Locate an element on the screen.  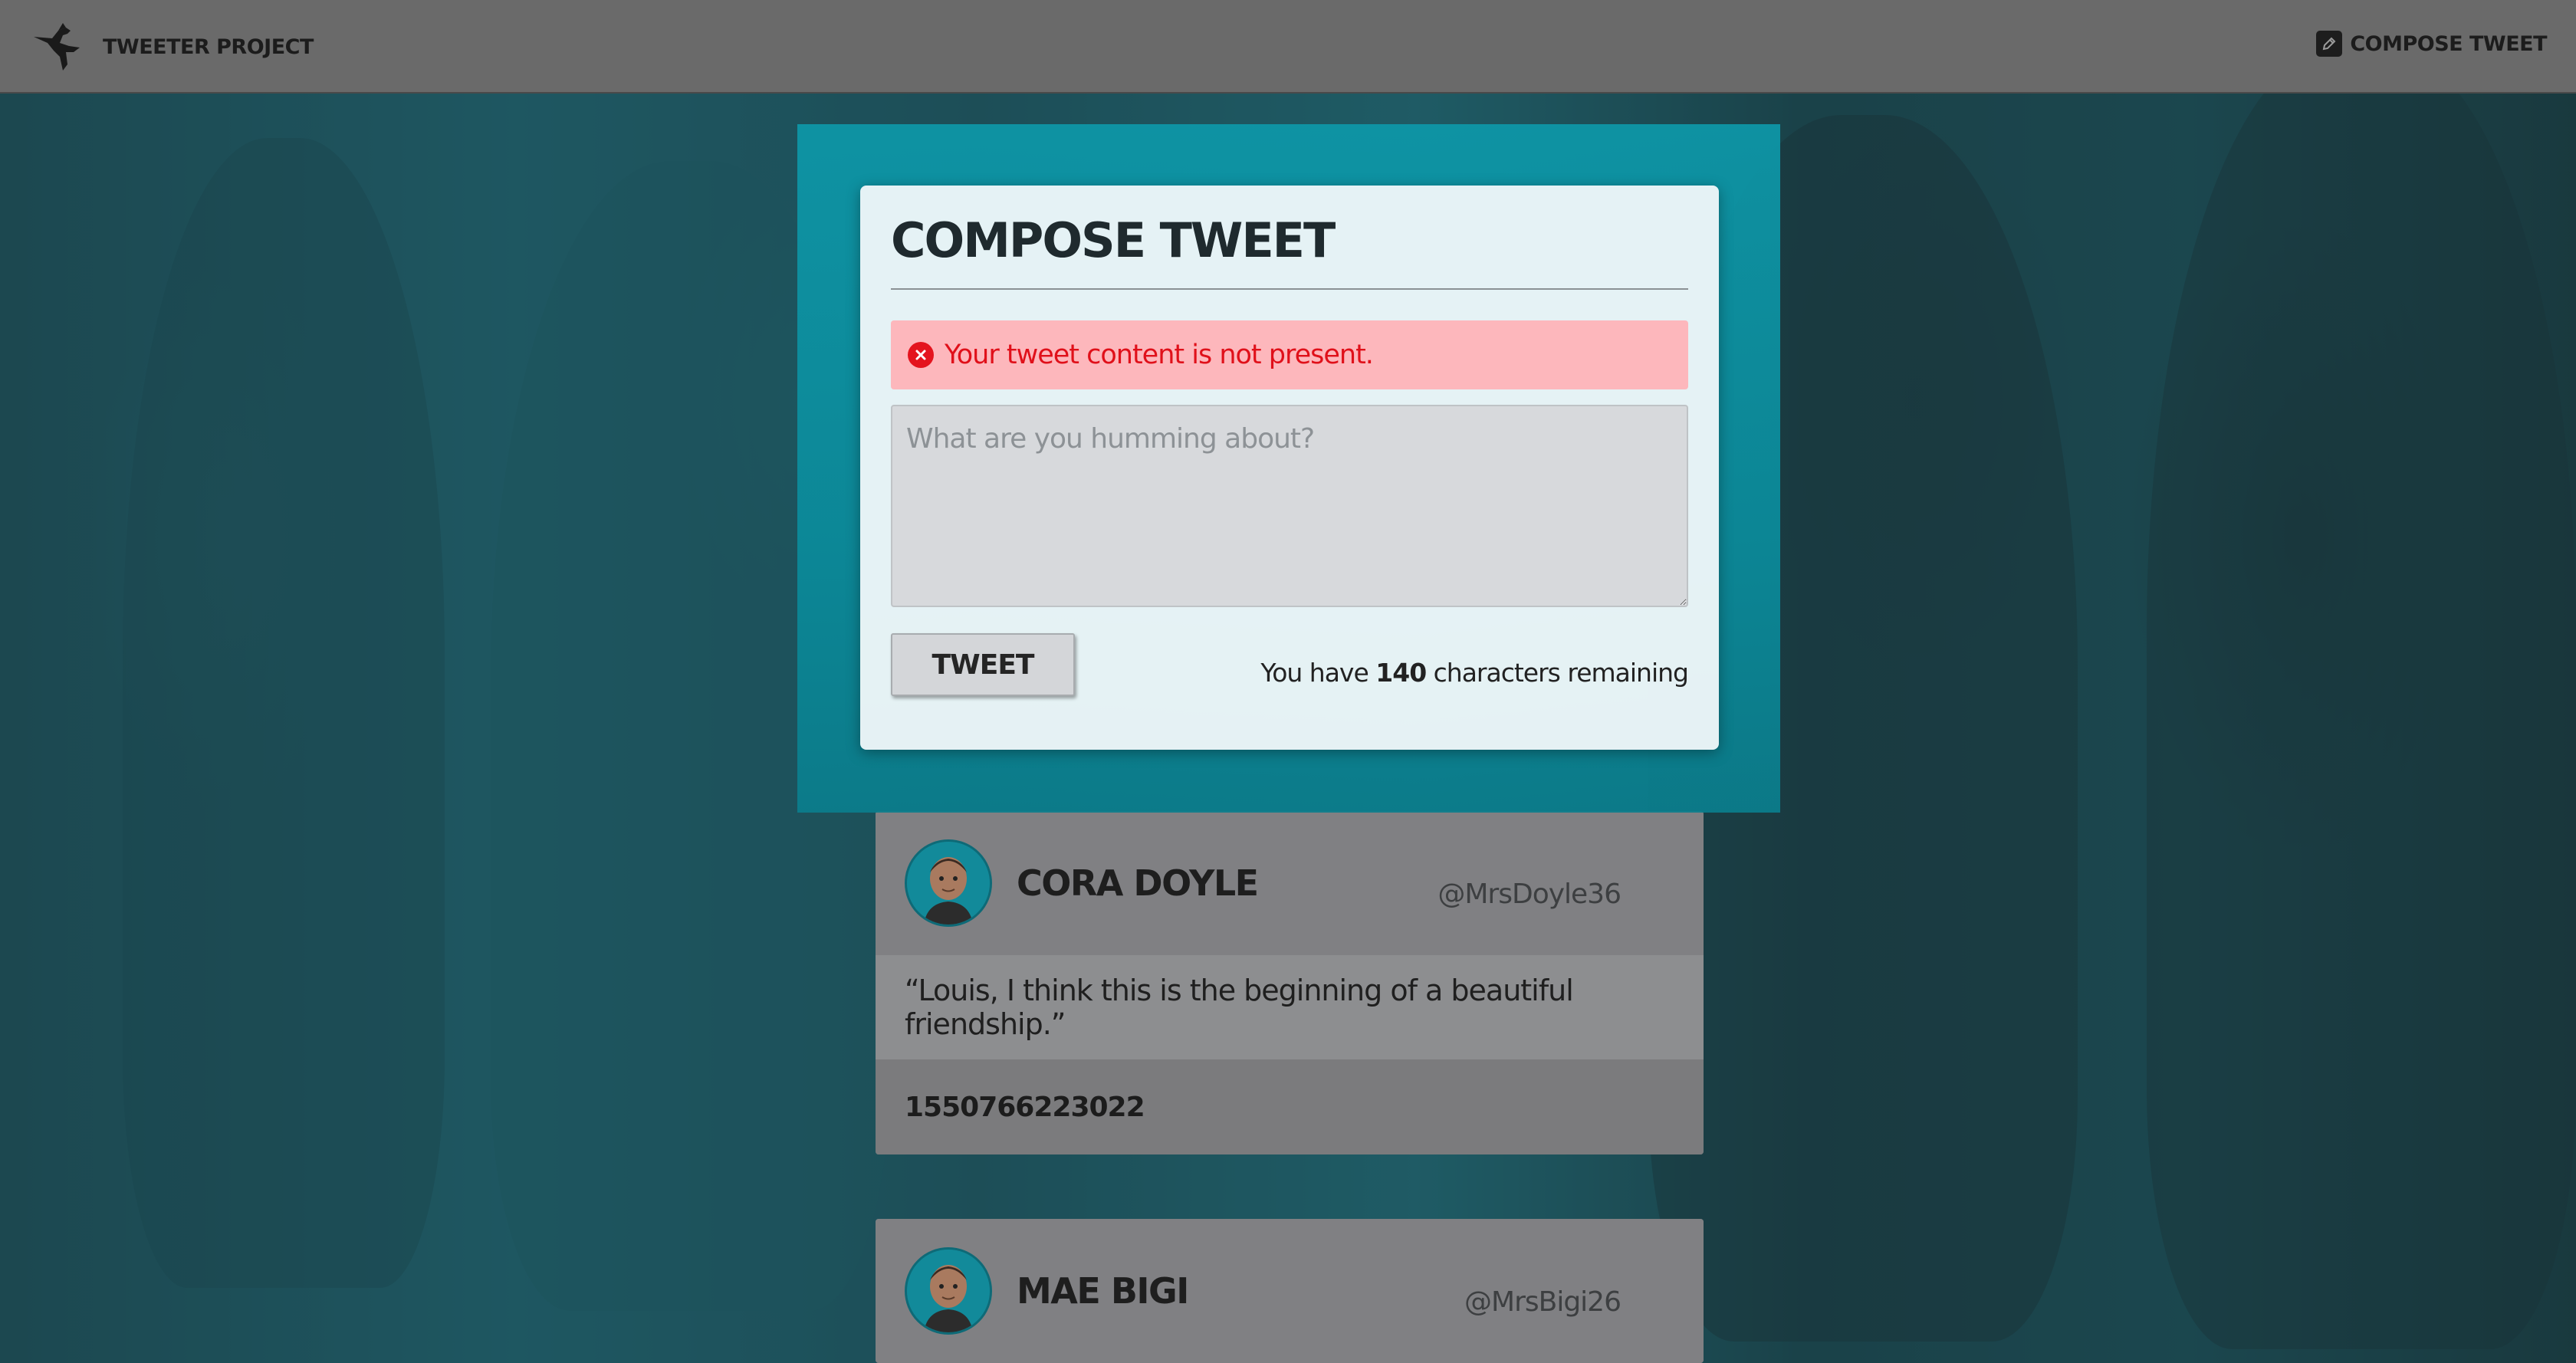
brand-name: TWEETER PROJECT is located at coordinates (209, 46).